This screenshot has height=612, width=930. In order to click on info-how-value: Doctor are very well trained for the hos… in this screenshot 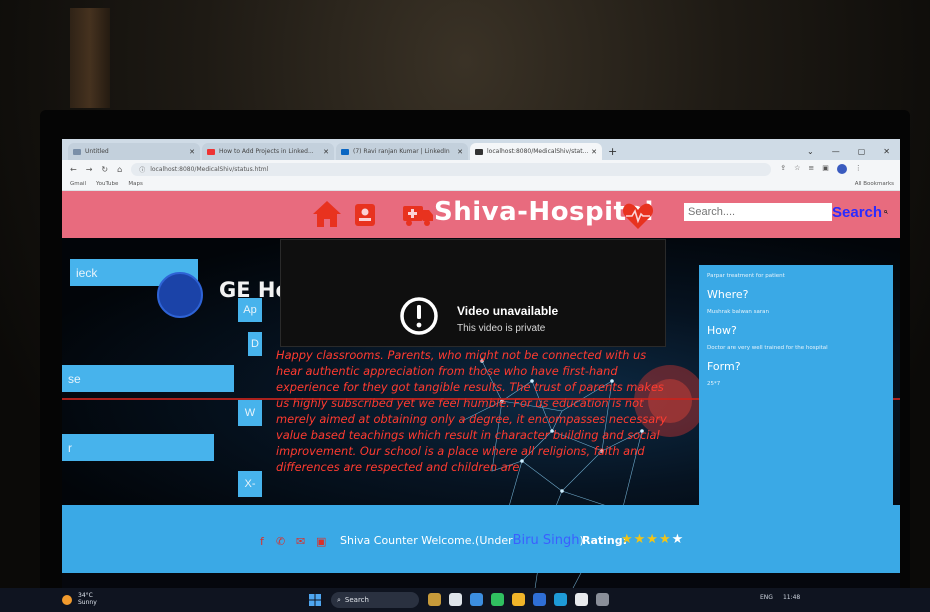, I will do `click(767, 348)`.